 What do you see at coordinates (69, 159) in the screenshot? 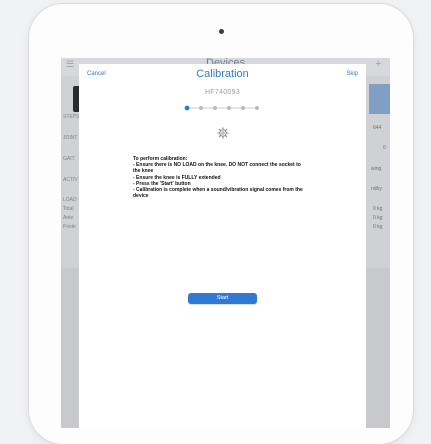
I see `bg-label-gait: GAIT` at bounding box center [69, 159].